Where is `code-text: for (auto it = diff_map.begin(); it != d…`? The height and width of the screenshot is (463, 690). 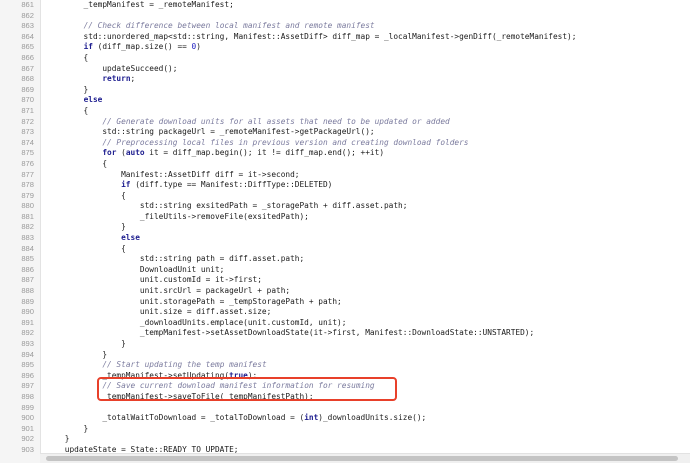
code-text: for (auto it = diff_map.begin(); it != d… is located at coordinates (215, 153).